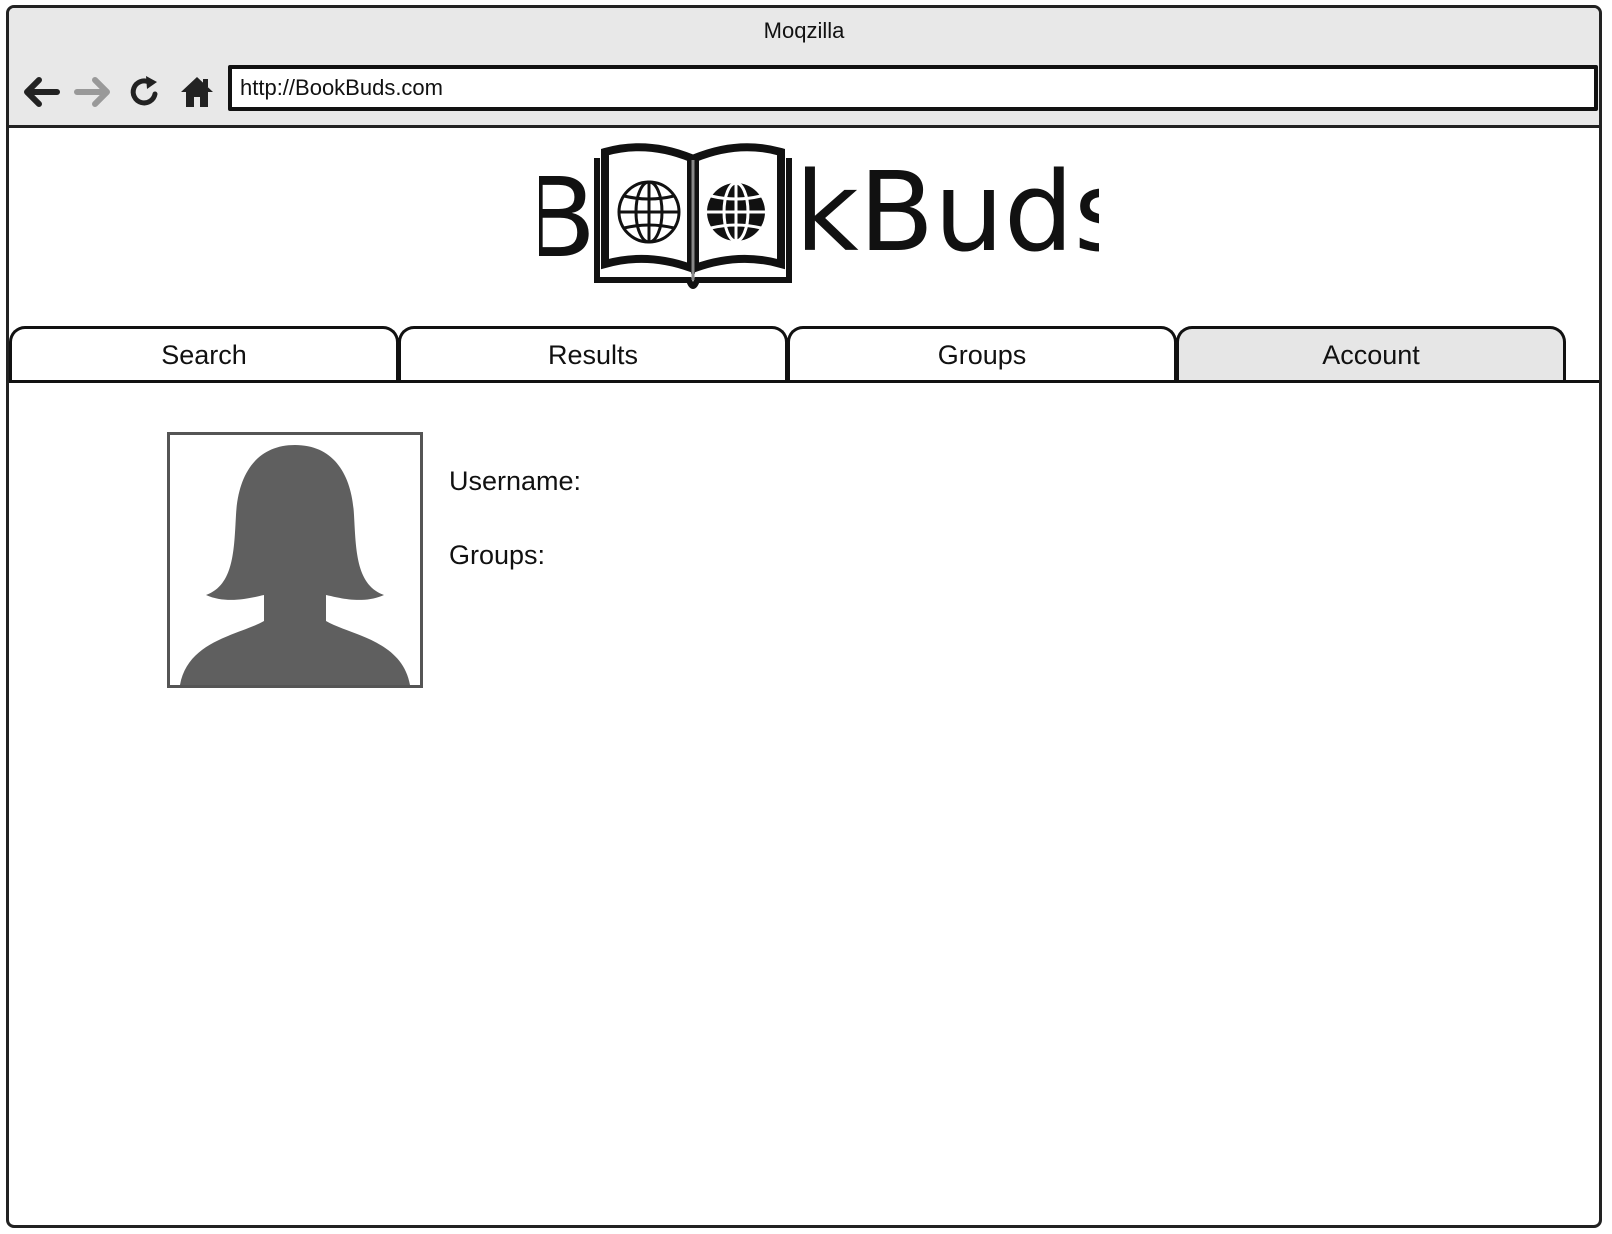 The image size is (1612, 1234). What do you see at coordinates (497, 555) in the screenshot?
I see `groups-label: Groups:` at bounding box center [497, 555].